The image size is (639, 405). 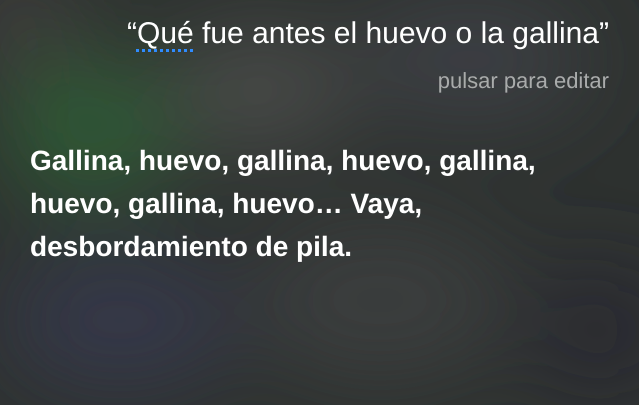 What do you see at coordinates (523, 80) in the screenshot?
I see `edit-hint: pulsar para editar` at bounding box center [523, 80].